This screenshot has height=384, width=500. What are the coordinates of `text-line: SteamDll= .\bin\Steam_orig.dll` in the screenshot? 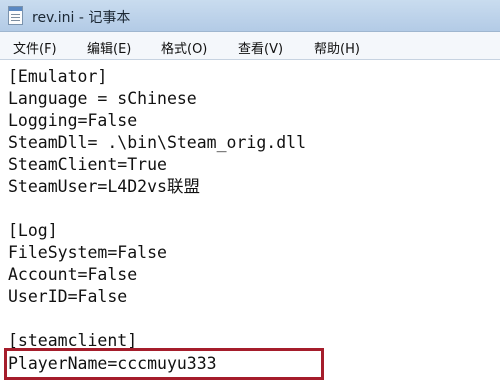 It's located at (157, 142).